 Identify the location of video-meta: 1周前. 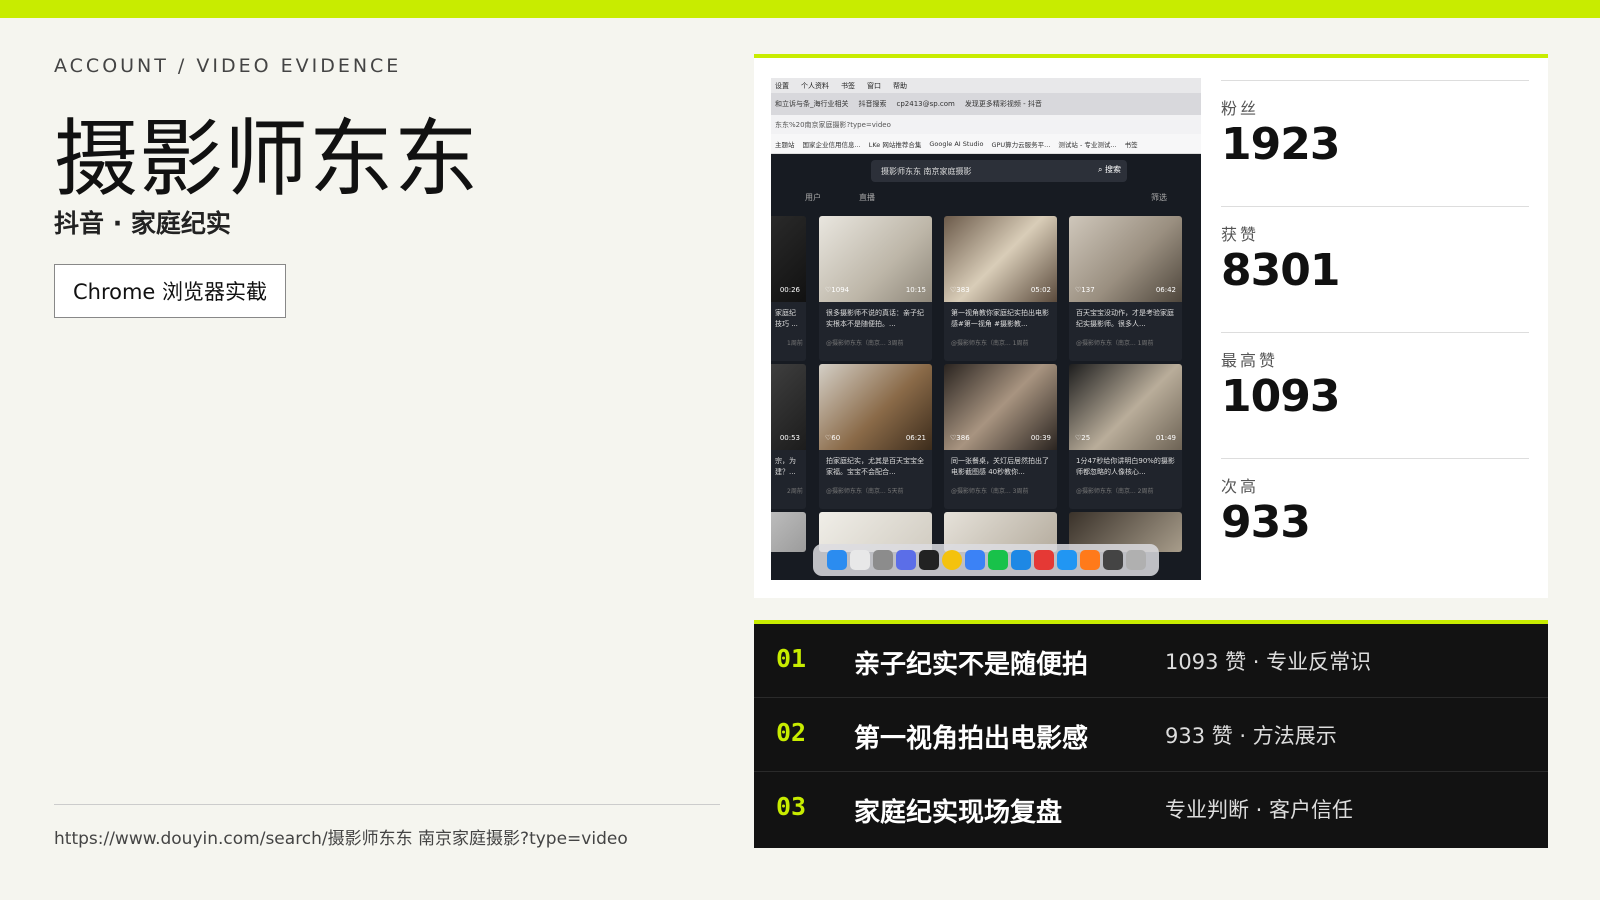
(795, 343).